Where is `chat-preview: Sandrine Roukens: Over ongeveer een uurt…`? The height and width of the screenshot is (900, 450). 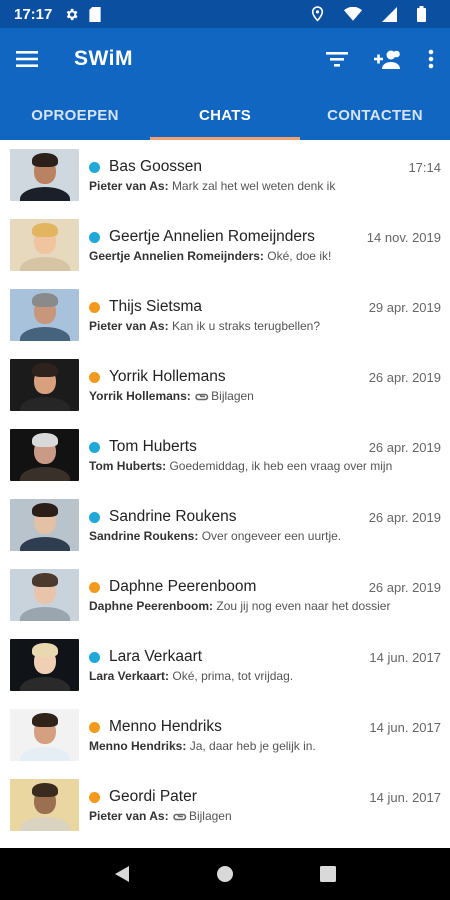
chat-preview: Sandrine Roukens: Over ongeveer een uurt… is located at coordinates (250, 536).